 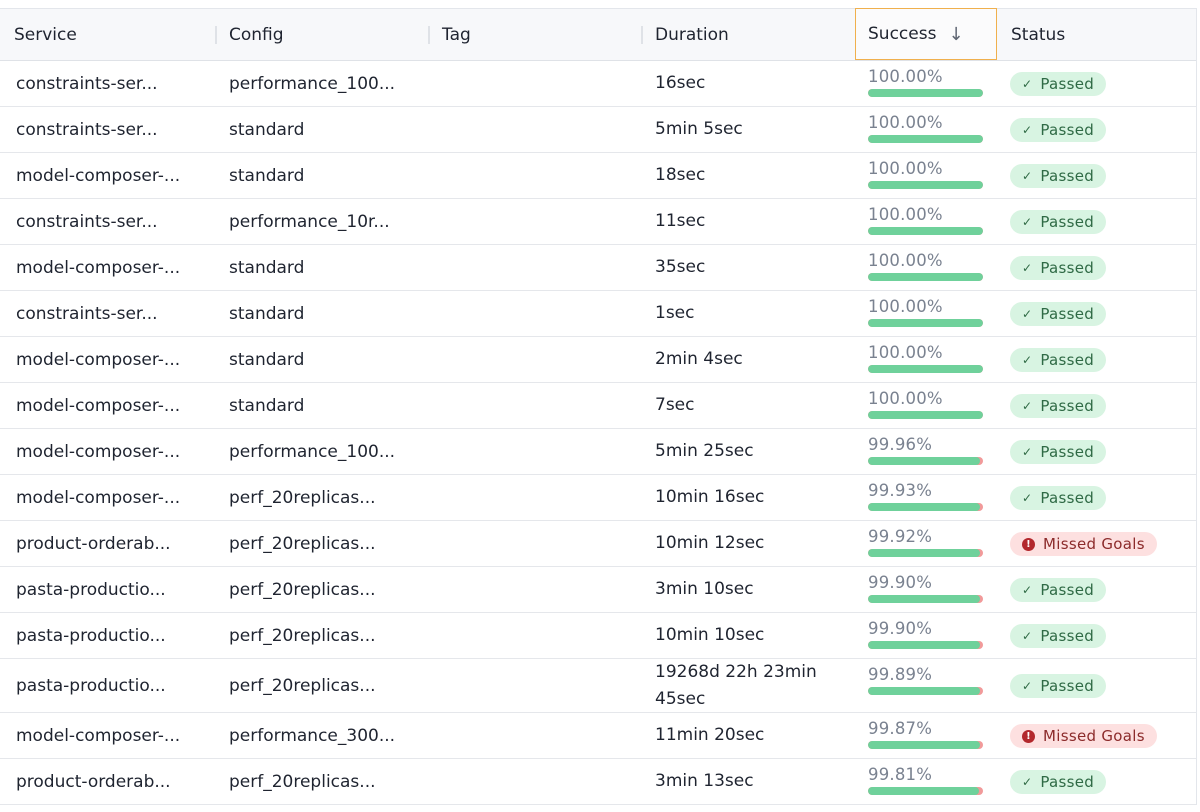 What do you see at coordinates (699, 129) in the screenshot?
I see `cell-duration: 5min 5sec` at bounding box center [699, 129].